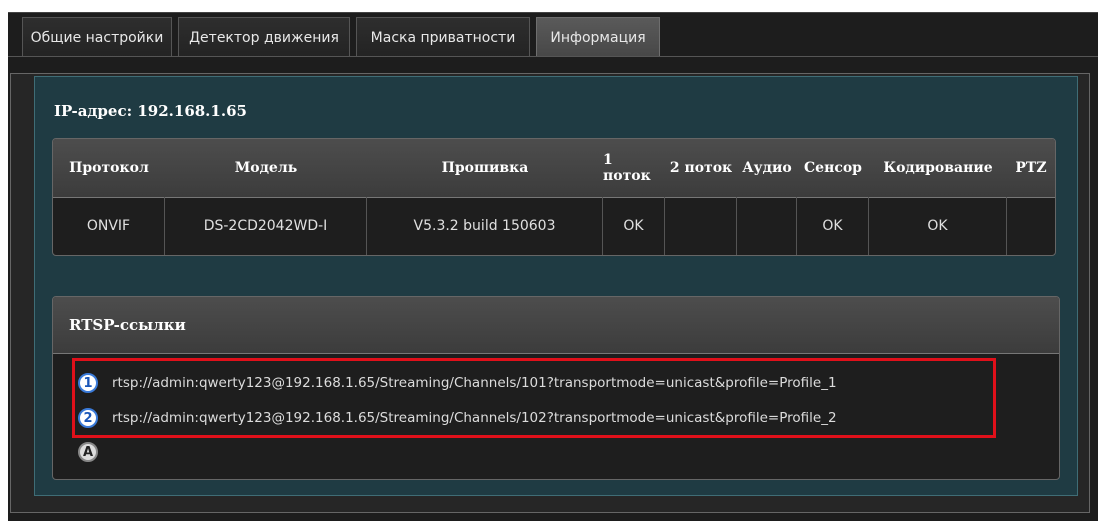  Describe the element at coordinates (485, 168) in the screenshot. I see `header-firmware: Прошивка` at that location.